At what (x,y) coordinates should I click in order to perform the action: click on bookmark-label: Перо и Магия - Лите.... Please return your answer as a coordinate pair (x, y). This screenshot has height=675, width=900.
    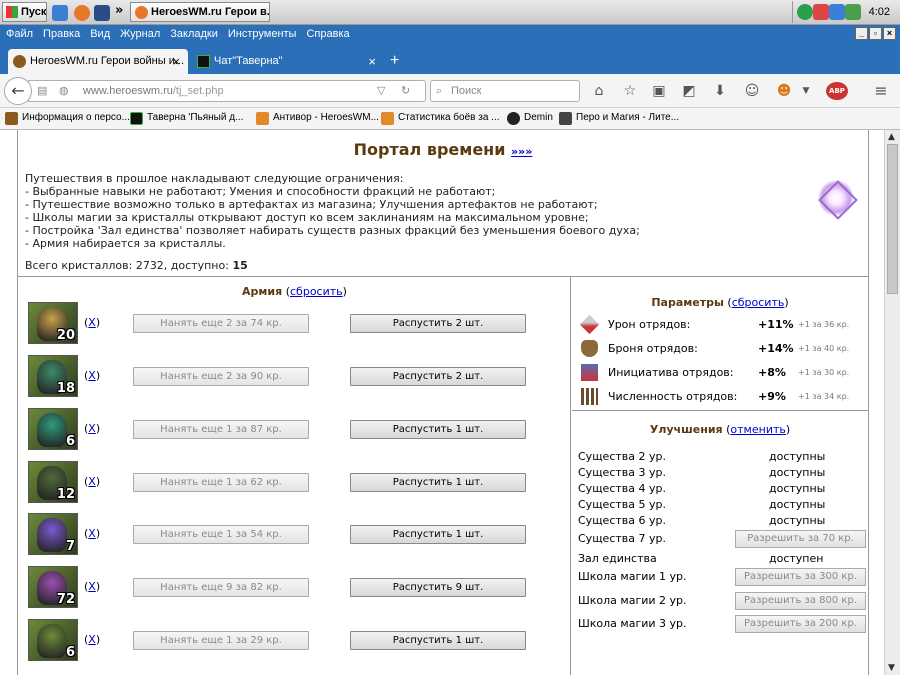
    Looking at the image, I should click on (628, 117).